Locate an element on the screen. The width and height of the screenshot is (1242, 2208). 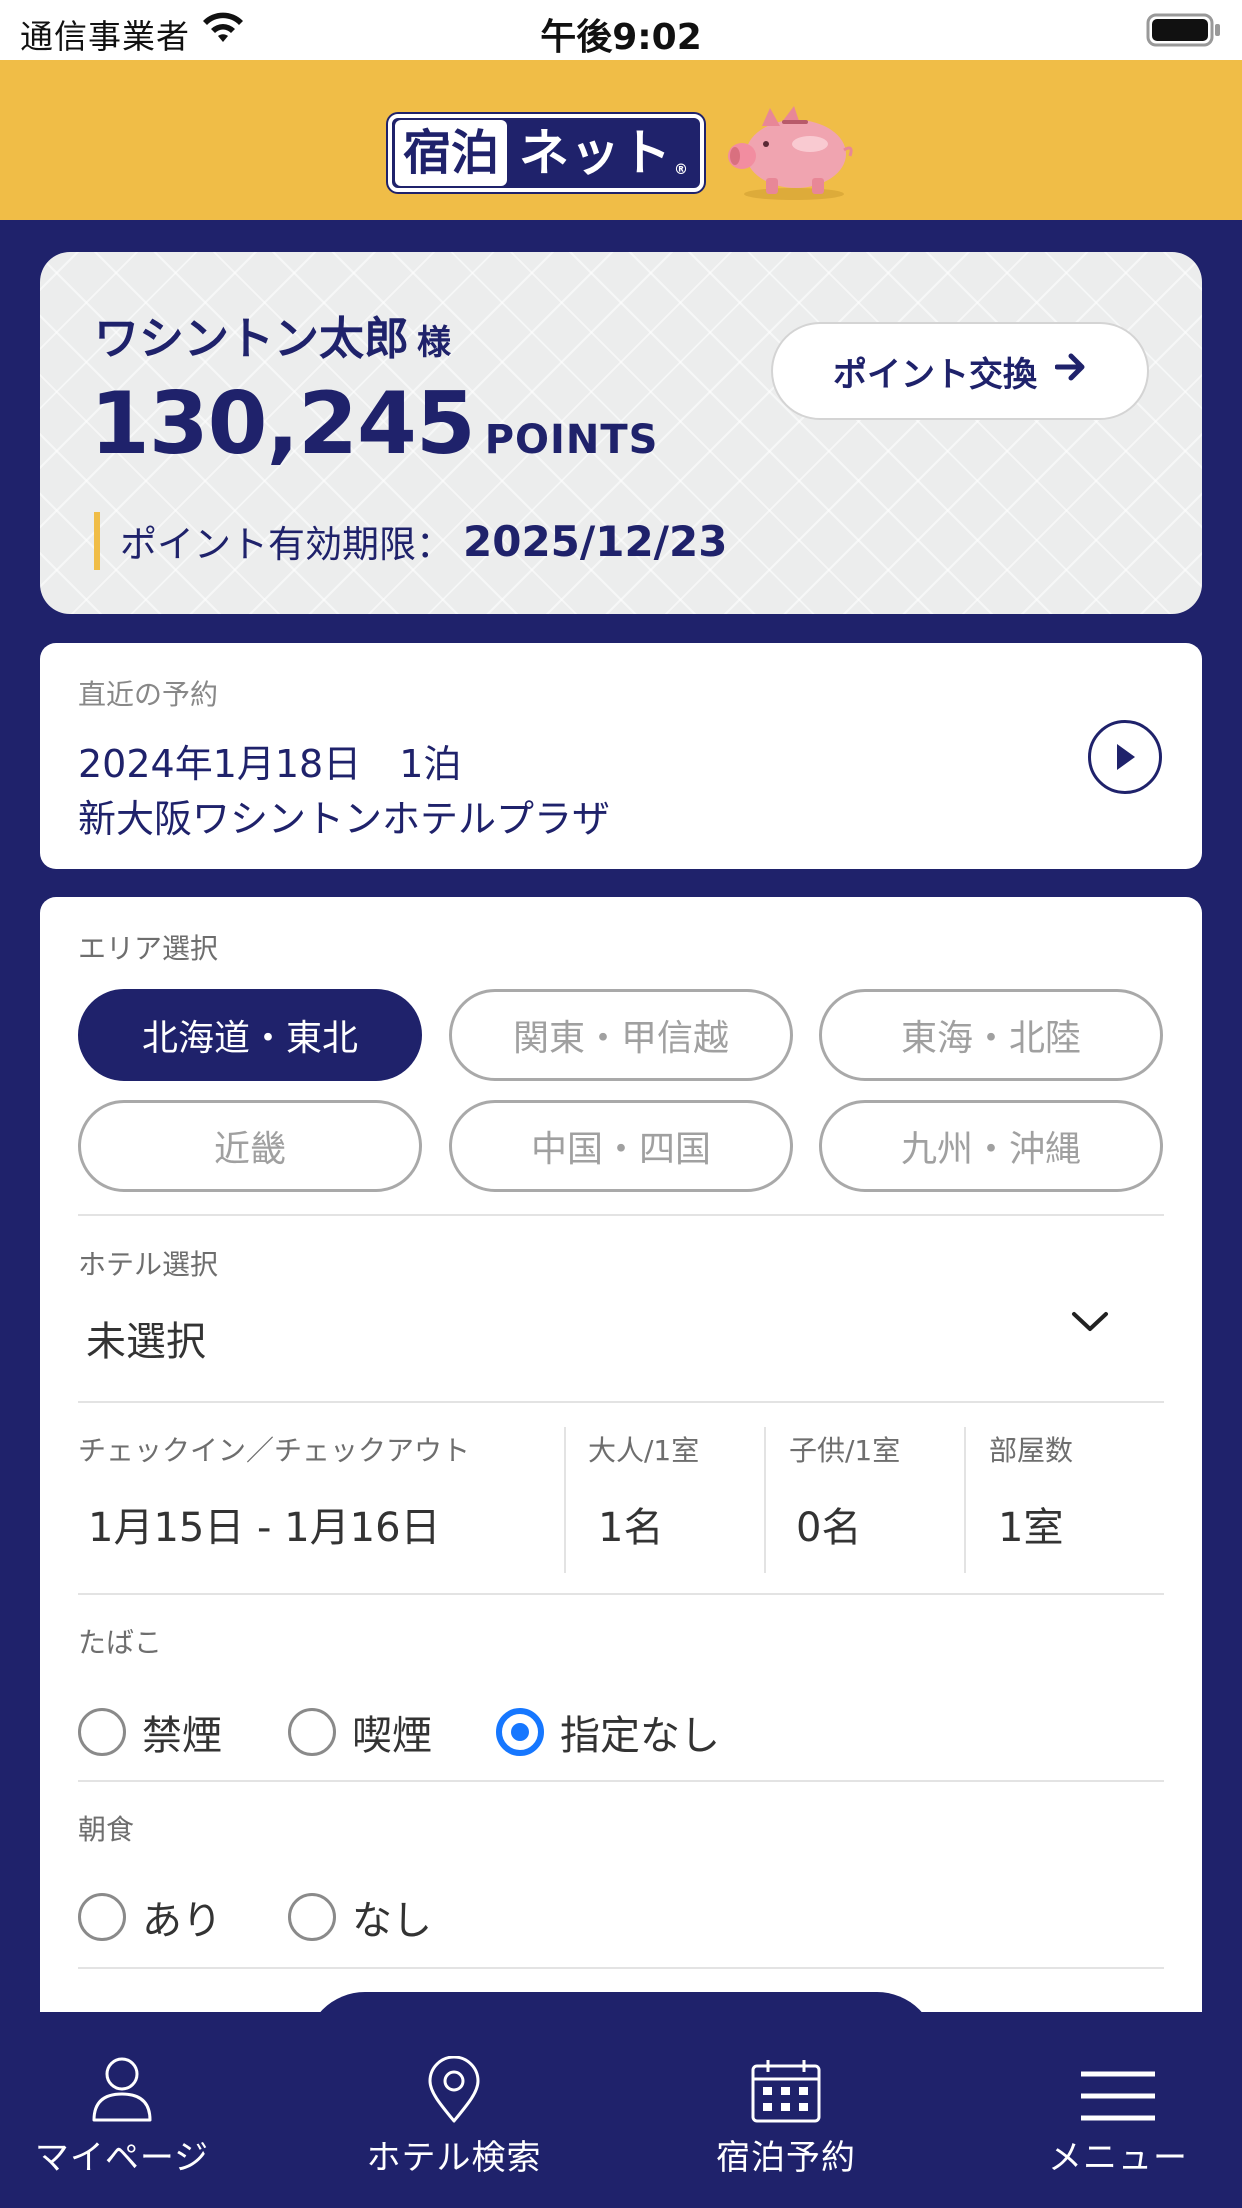
status-bar: 通信事業者 午後9:02 is located at coordinates (621, 30).